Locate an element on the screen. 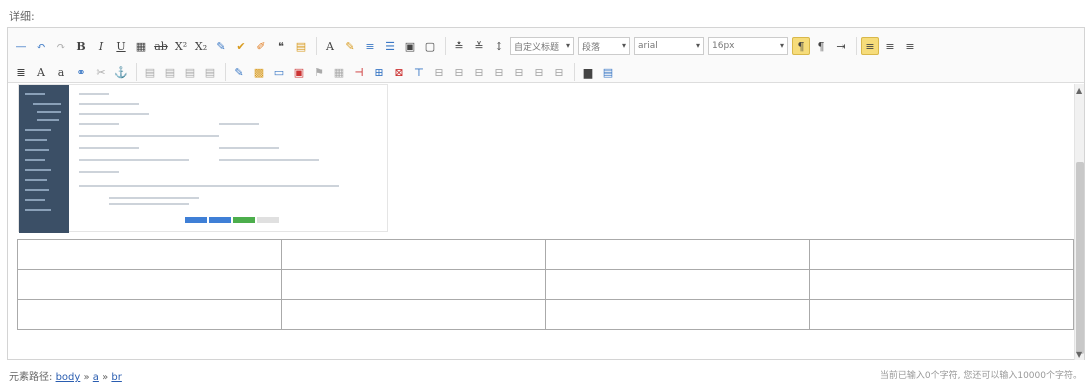 The image size is (1092, 385). vertical-scrollbar: ▲ ▼ is located at coordinates (1079, 222).